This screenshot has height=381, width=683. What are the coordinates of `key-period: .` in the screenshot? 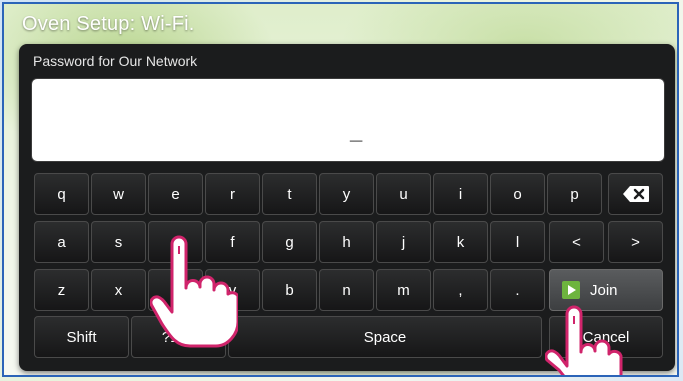 It's located at (517, 290).